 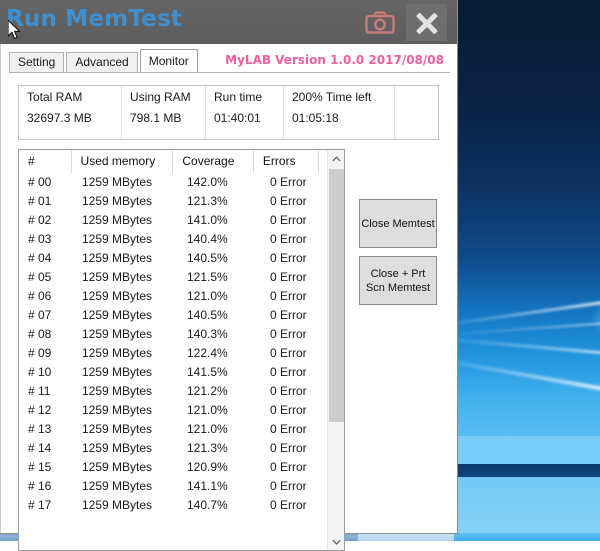 What do you see at coordinates (520, 329) in the screenshot?
I see `wallpaper-streak` at bounding box center [520, 329].